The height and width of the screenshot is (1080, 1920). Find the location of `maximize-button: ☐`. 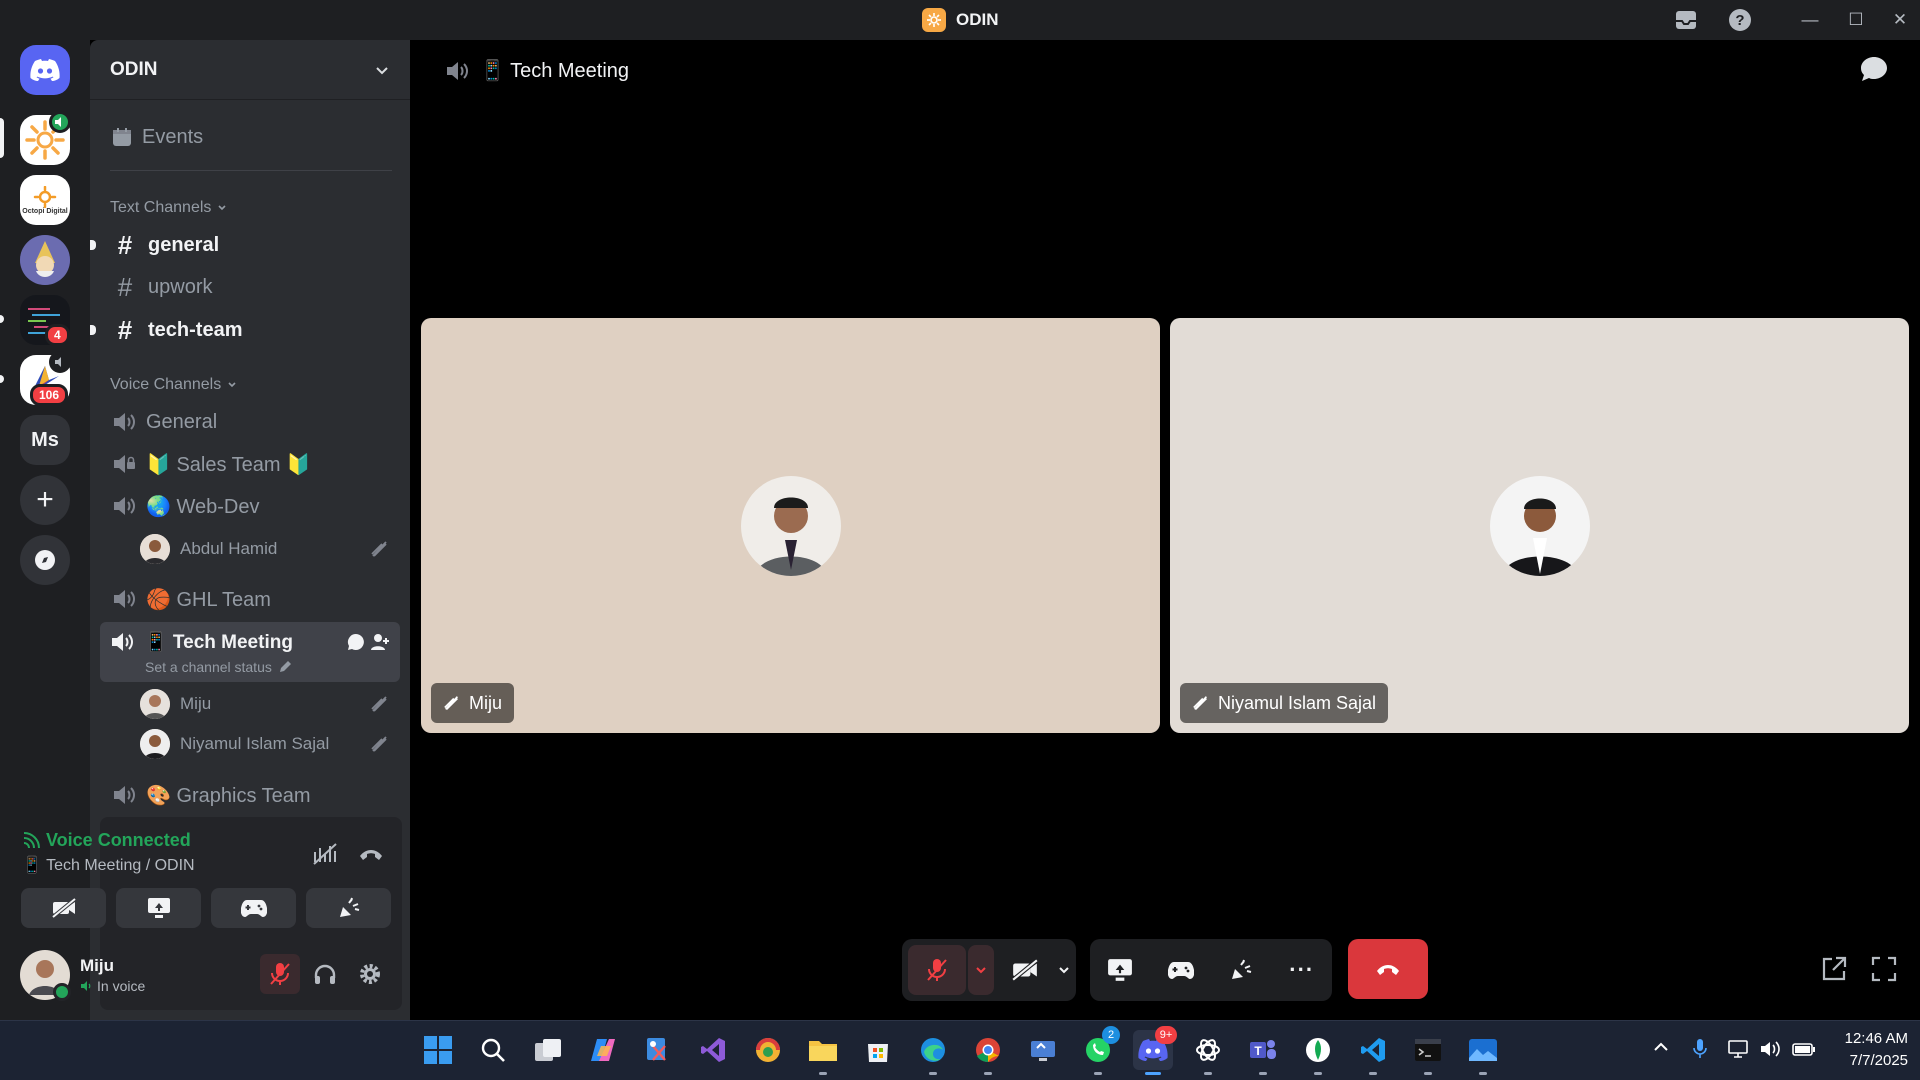

maximize-button: ☐ is located at coordinates (1856, 20).